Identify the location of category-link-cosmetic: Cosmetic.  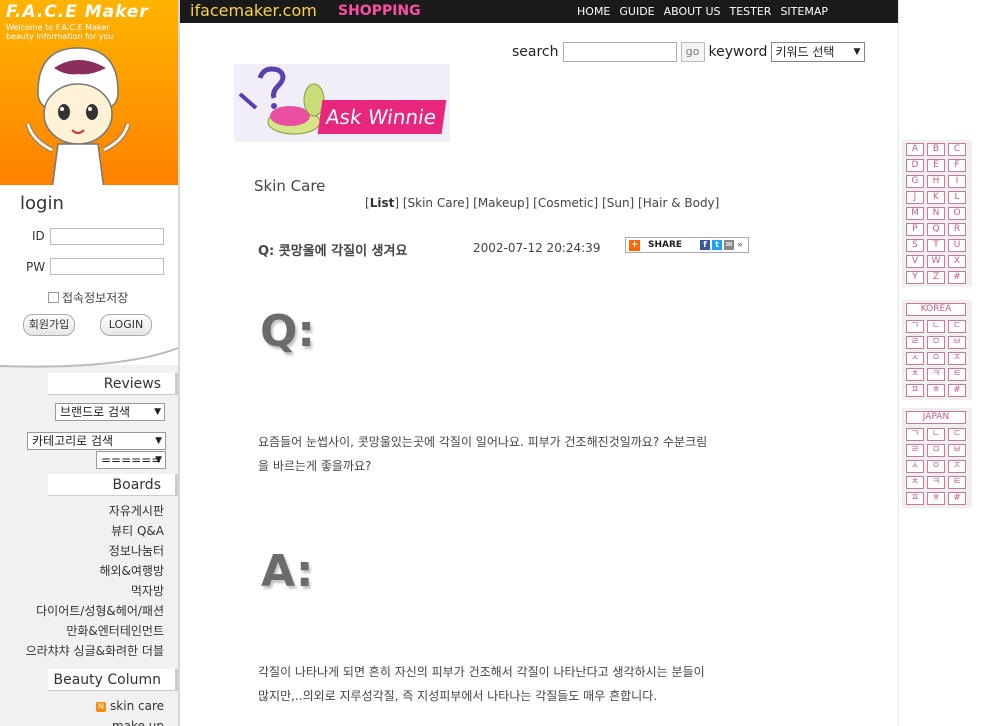
(566, 203).